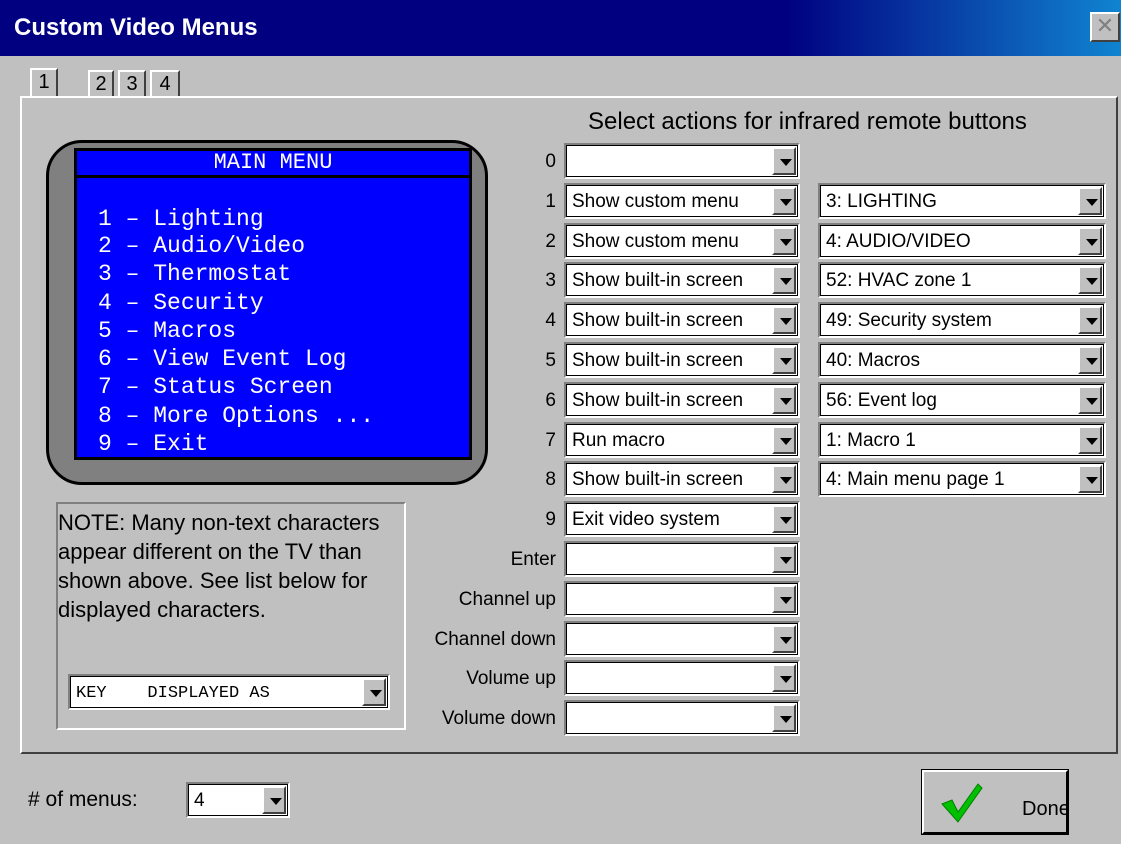 This screenshot has height=844, width=1121. I want to click on menus-count-label: # of menus:, so click(83, 799).